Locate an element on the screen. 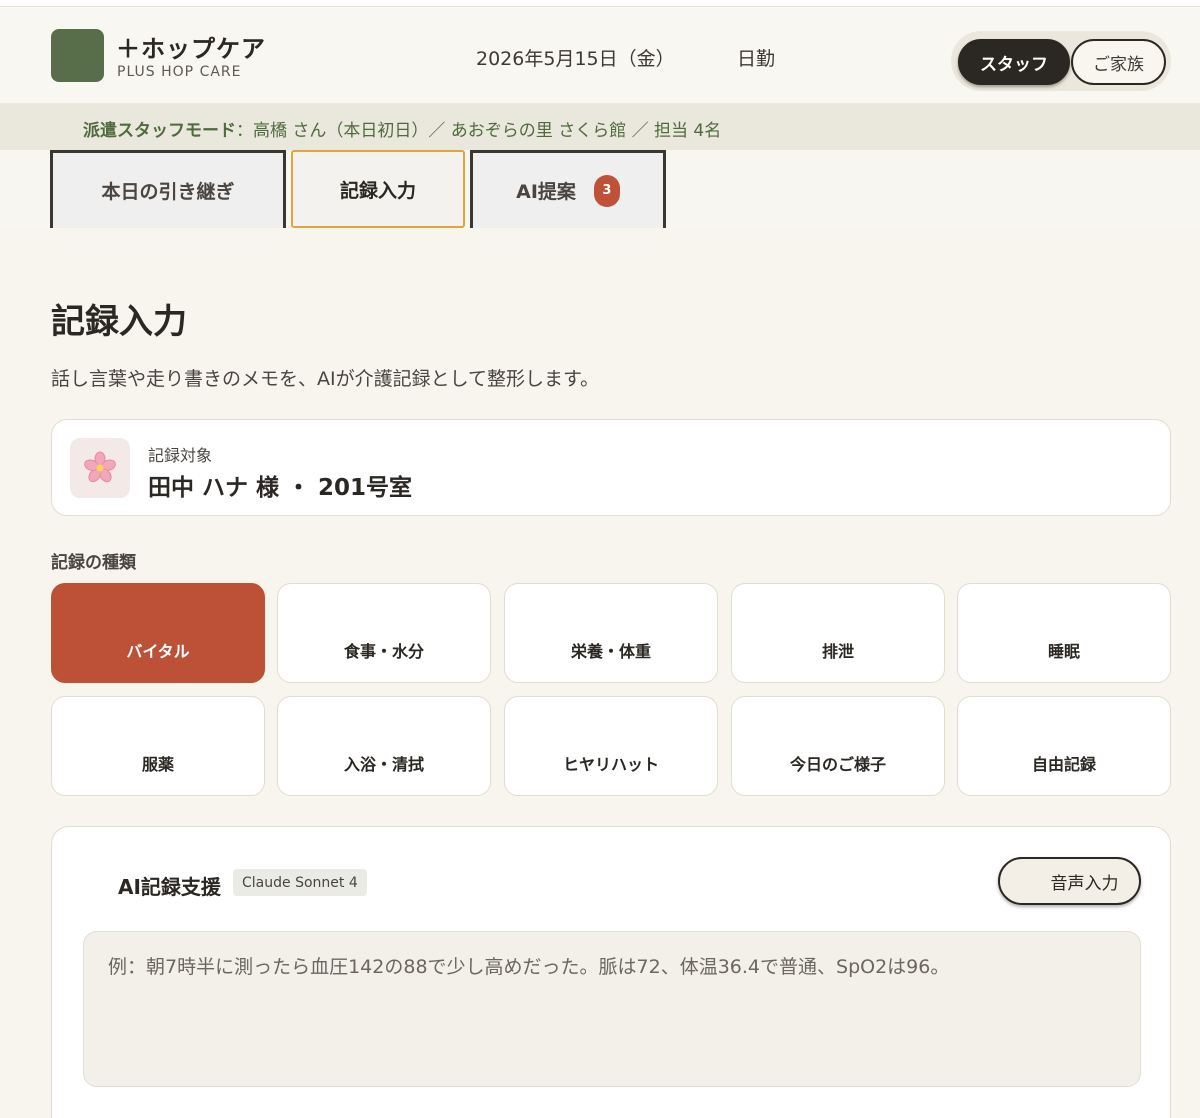  family-mode-button: ご家族 is located at coordinates (1118, 62).